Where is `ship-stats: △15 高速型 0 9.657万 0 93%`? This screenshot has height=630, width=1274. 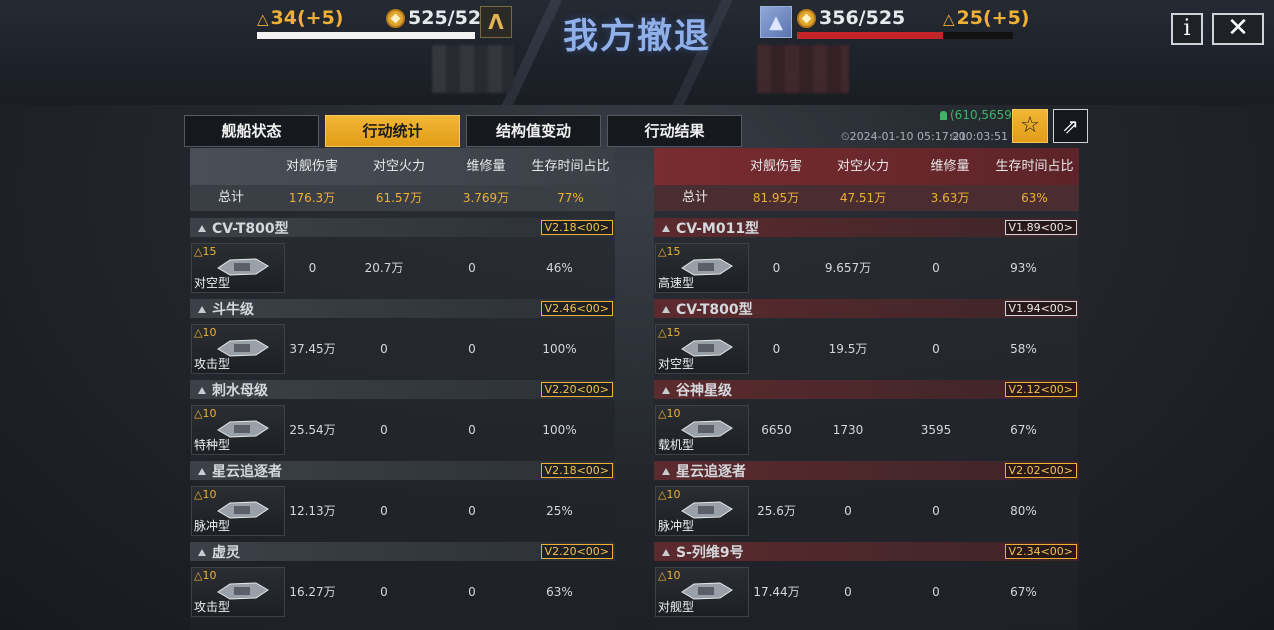
ship-stats: △15 高速型 0 9.657万 0 93% is located at coordinates (866, 267).